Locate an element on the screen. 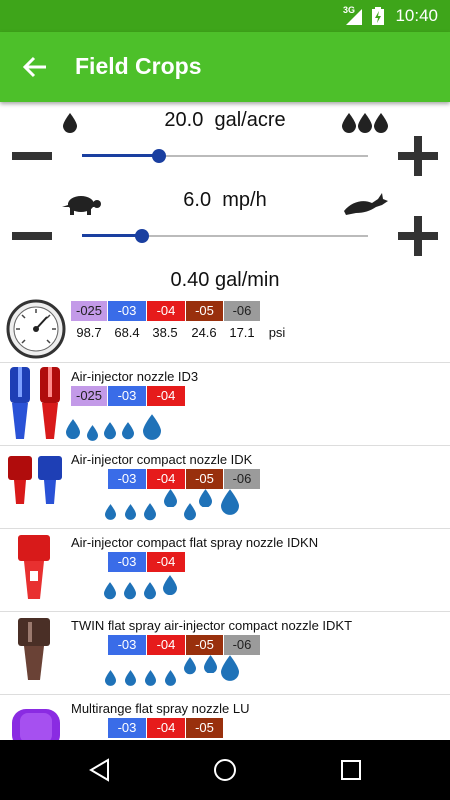 This screenshot has width=450, height=800. nozzle-name: Multirange flat spray nozzle LU is located at coordinates (160, 708).